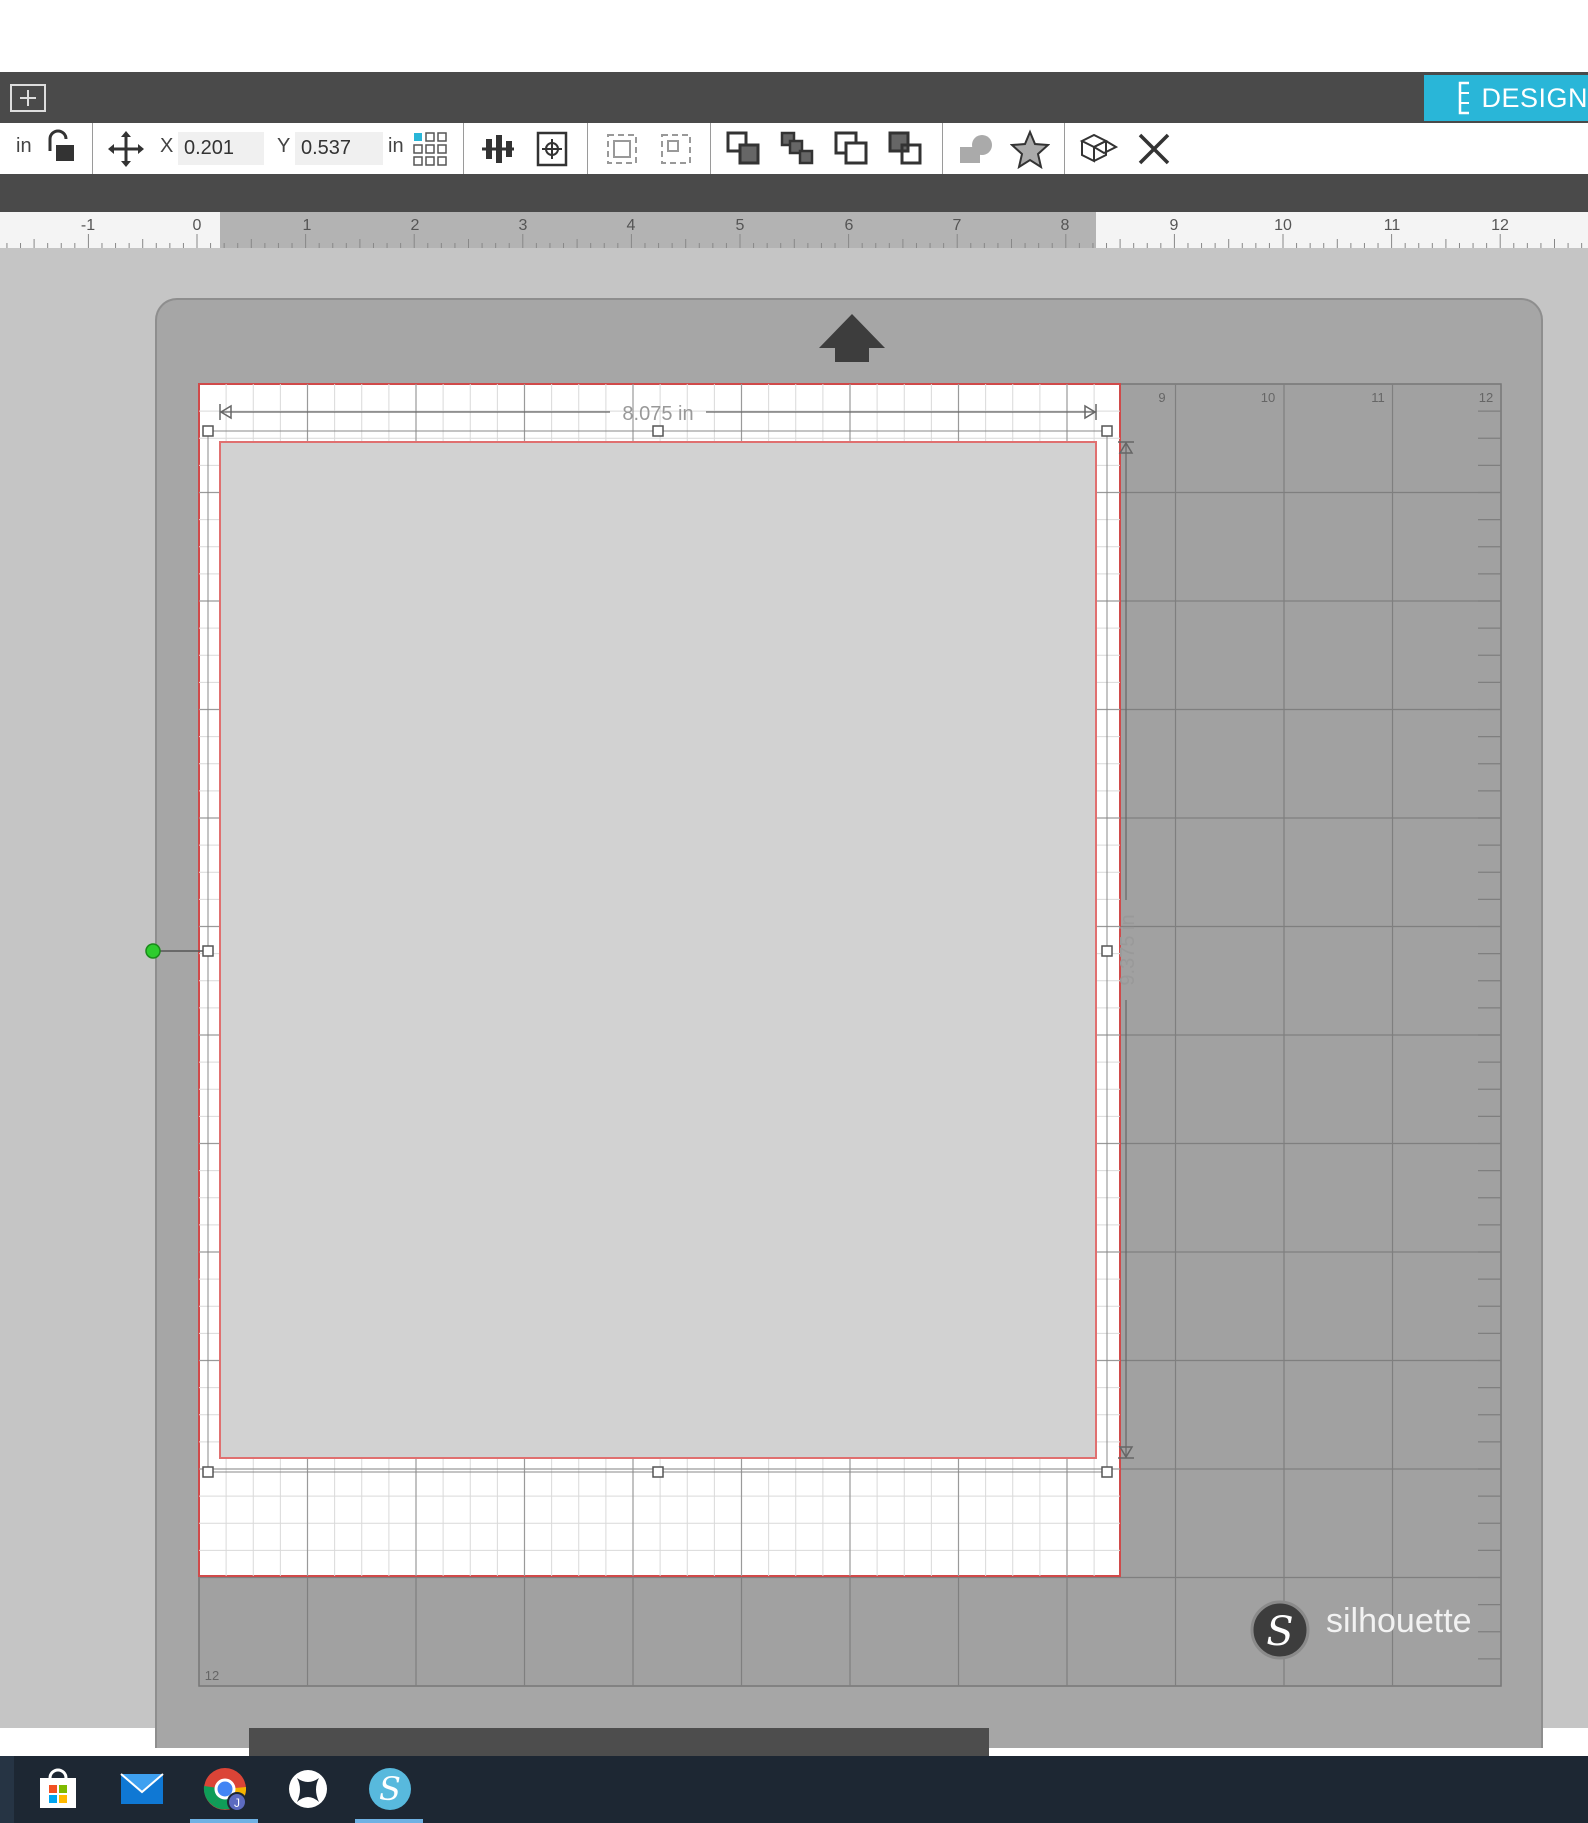 The height and width of the screenshot is (1823, 1588). I want to click on horizontal-scrollbar, so click(619, 1742).